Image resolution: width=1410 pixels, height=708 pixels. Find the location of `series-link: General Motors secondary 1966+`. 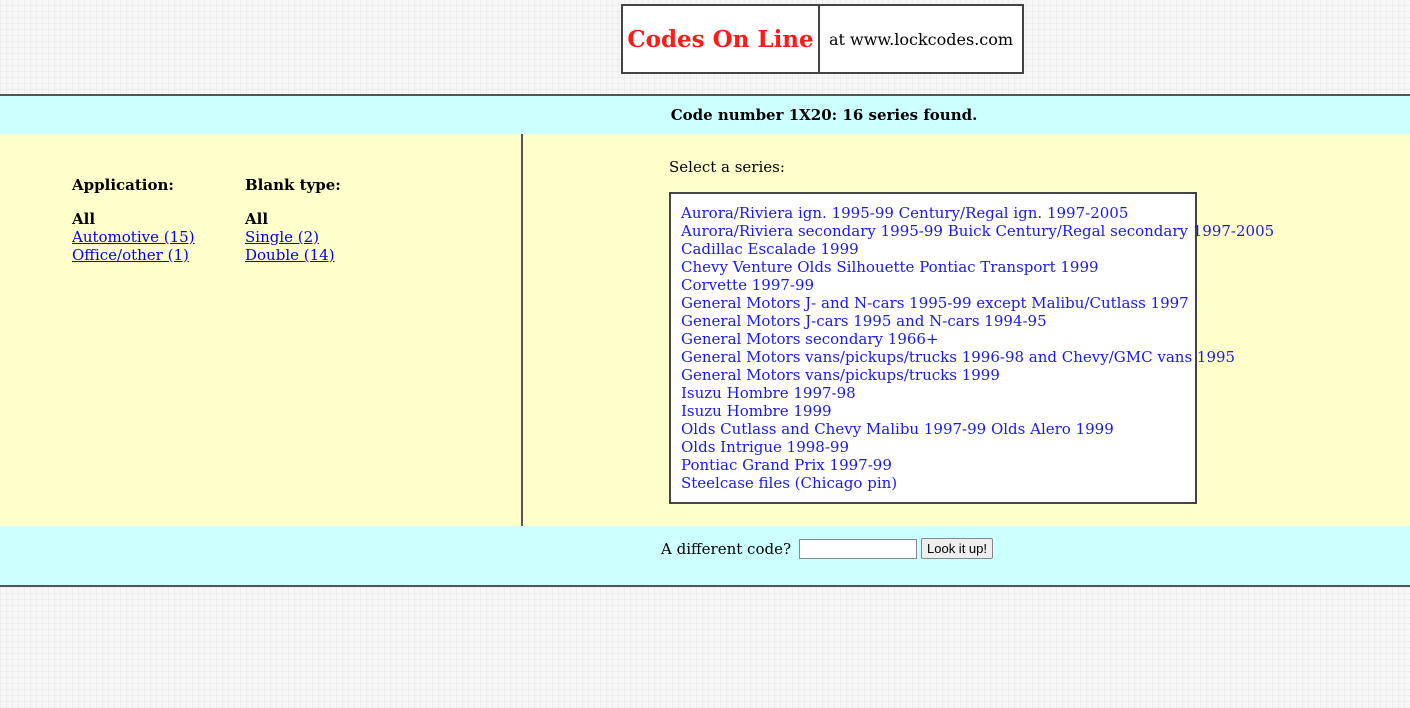

series-link: General Motors secondary 1966+ is located at coordinates (938, 339).